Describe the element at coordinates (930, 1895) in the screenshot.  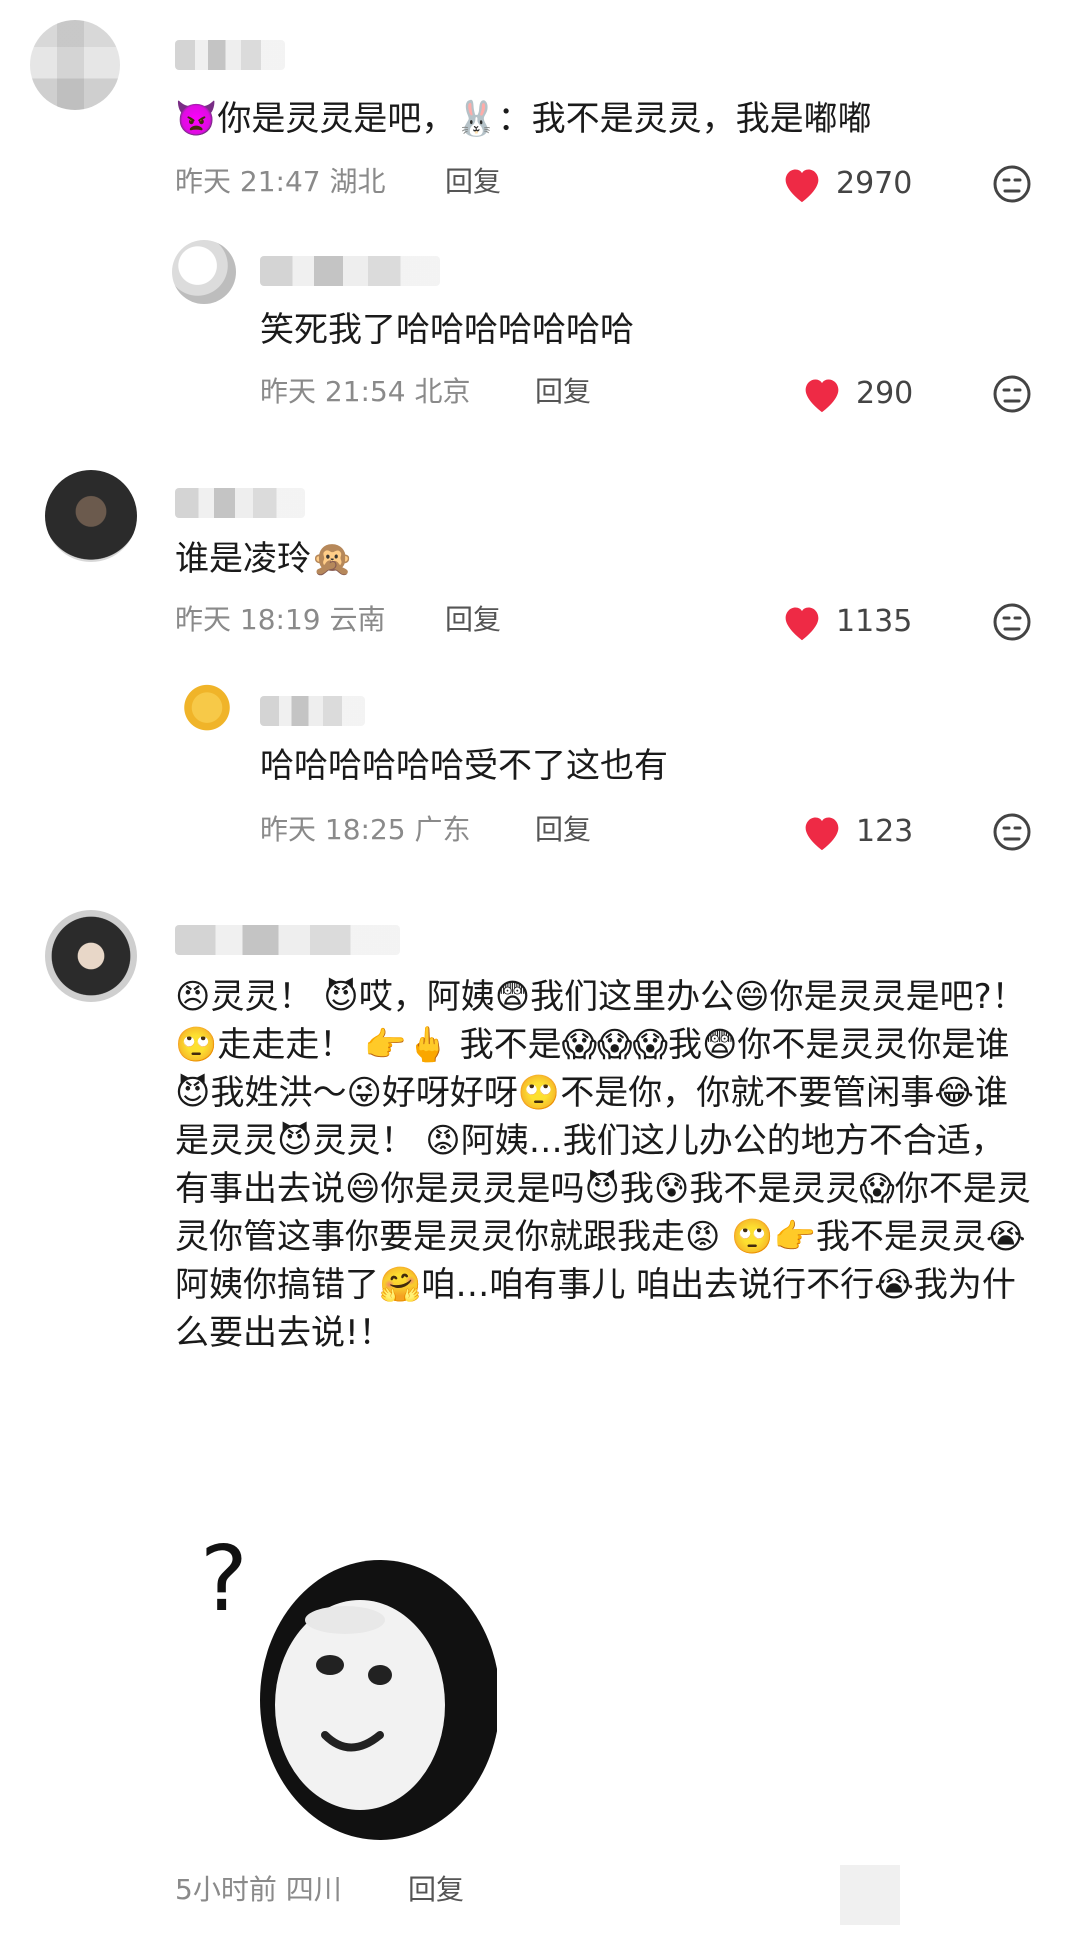
I see `watermark-obscured-area` at that location.